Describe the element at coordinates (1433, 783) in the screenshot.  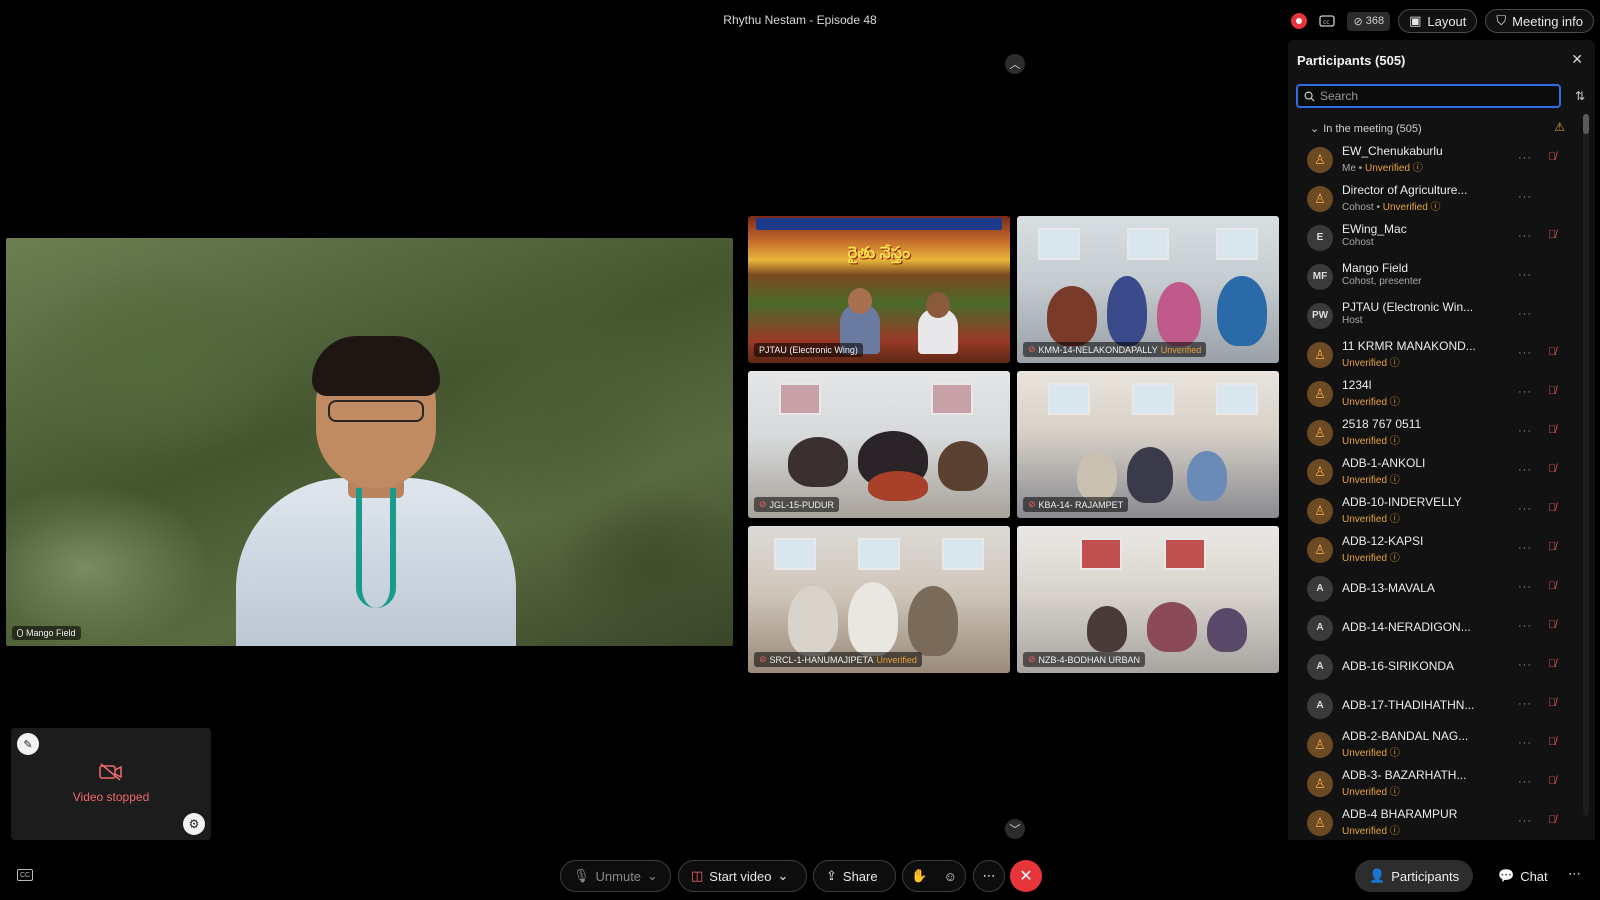
I see `participant-row: ♙ ADB-3- BAZARHATH... Unverified ⓘ ··· 🎙̸` at that location.